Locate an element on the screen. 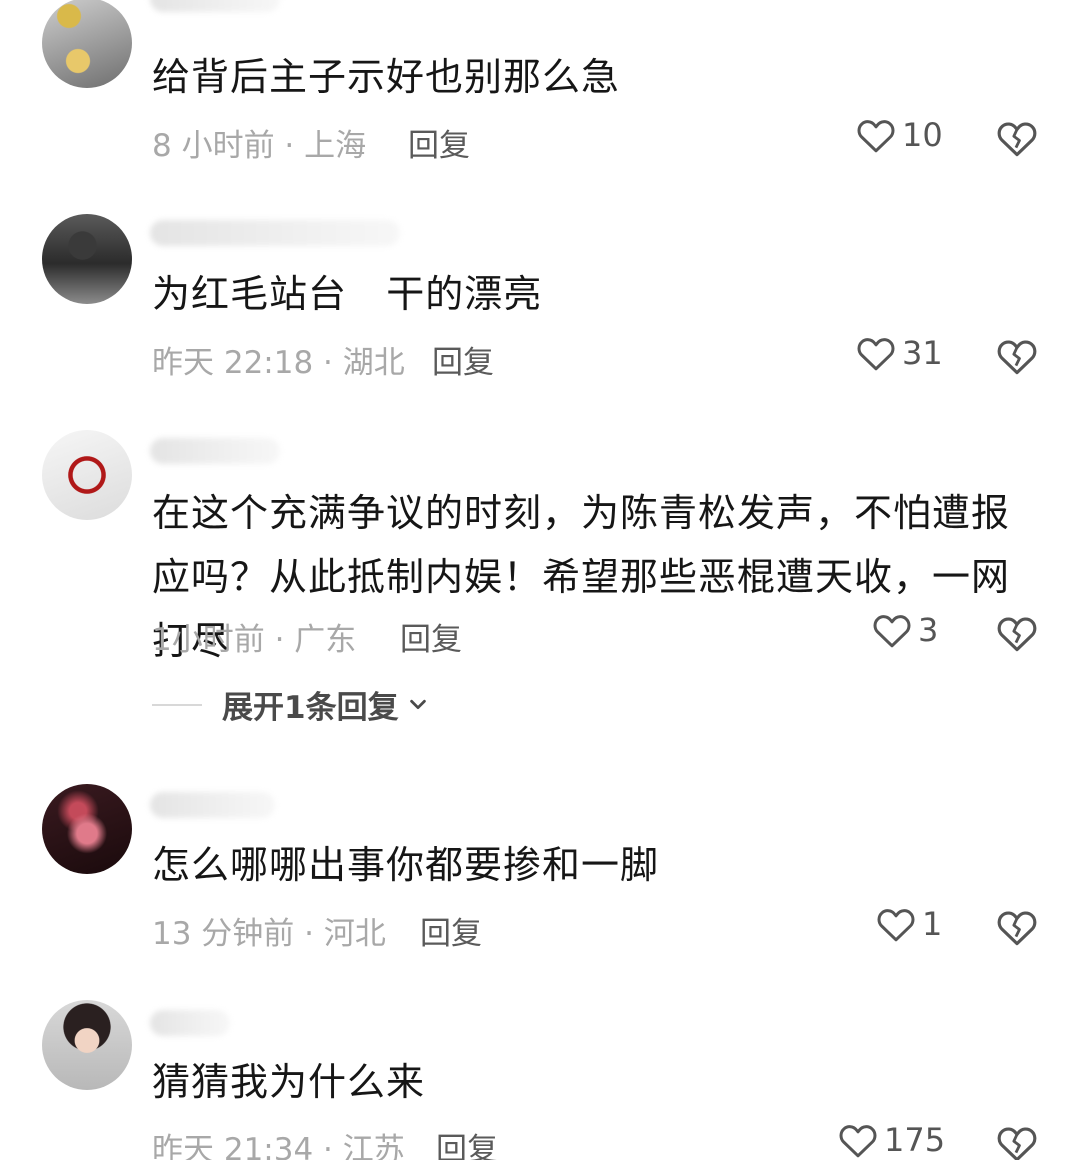  like-count: 10 is located at coordinates (922, 135).